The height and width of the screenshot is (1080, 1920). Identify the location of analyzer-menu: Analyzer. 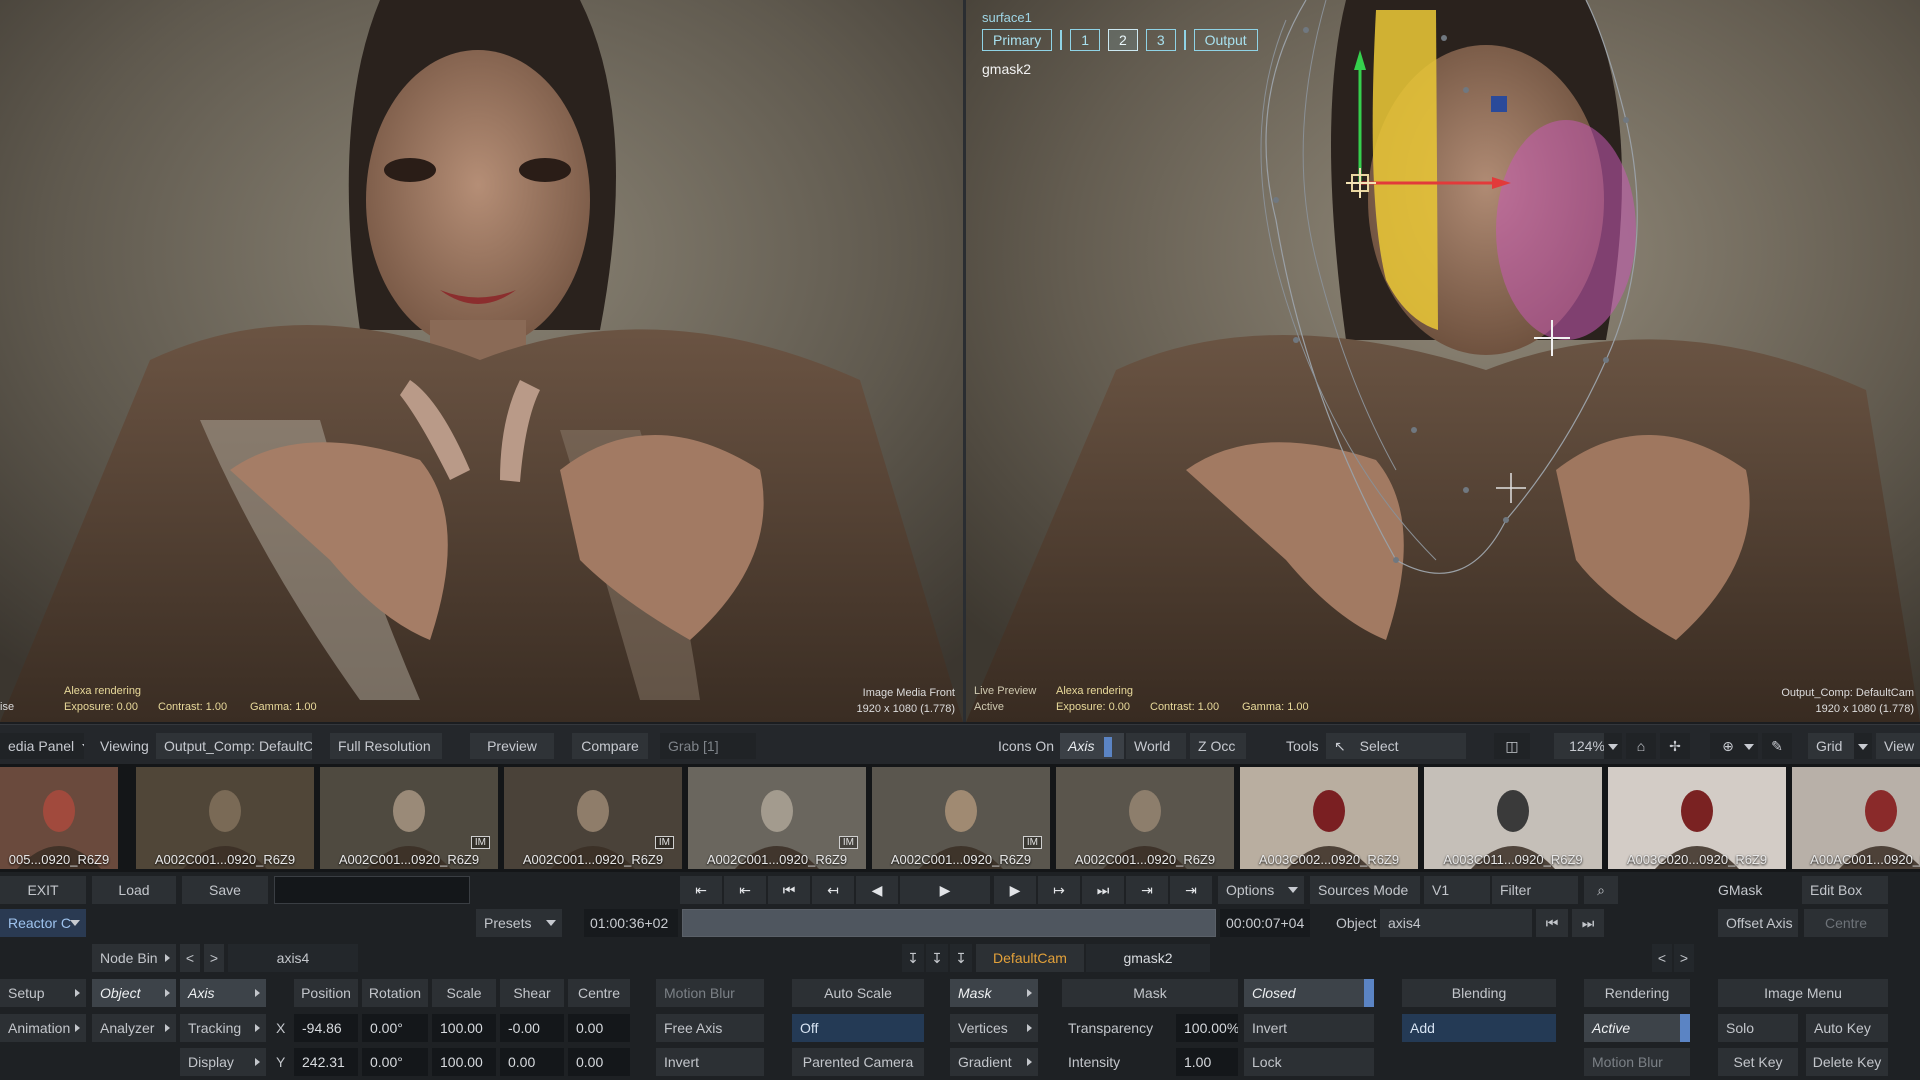
(134, 1028).